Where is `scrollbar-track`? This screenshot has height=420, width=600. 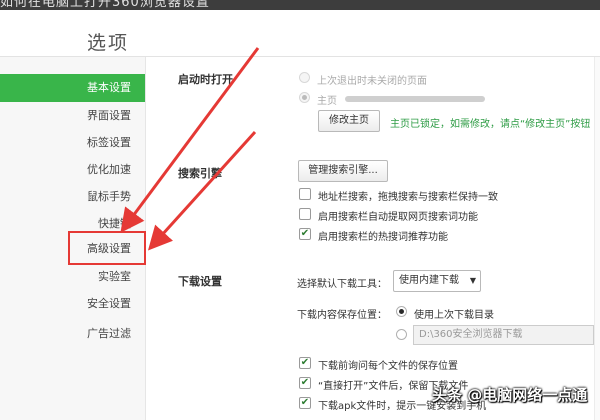
scrollbar-track is located at coordinates (597, 238).